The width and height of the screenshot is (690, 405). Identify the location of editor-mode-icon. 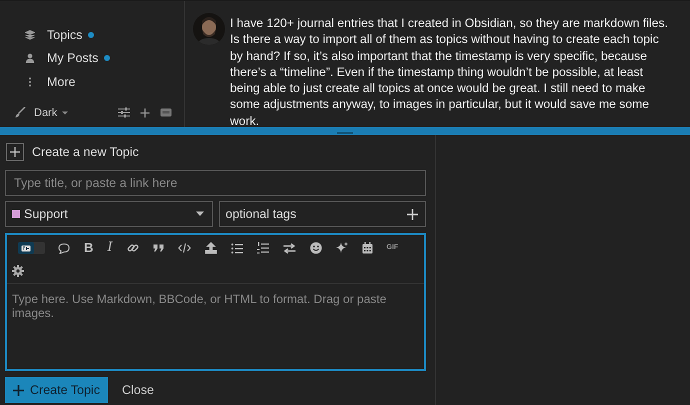
(26, 248).